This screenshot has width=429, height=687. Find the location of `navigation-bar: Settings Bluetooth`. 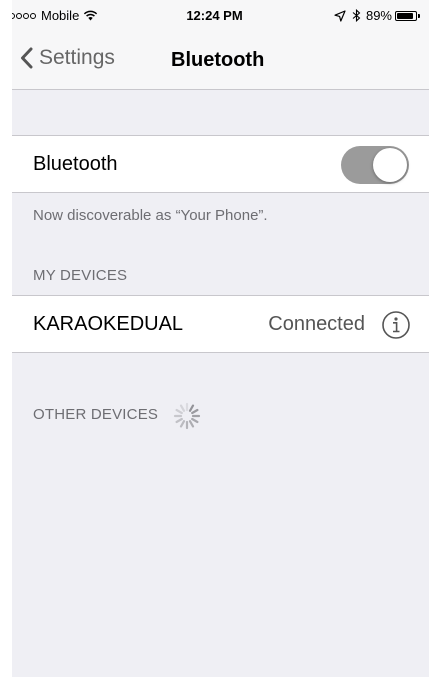

navigation-bar: Settings Bluetooth is located at coordinates (214, 61).